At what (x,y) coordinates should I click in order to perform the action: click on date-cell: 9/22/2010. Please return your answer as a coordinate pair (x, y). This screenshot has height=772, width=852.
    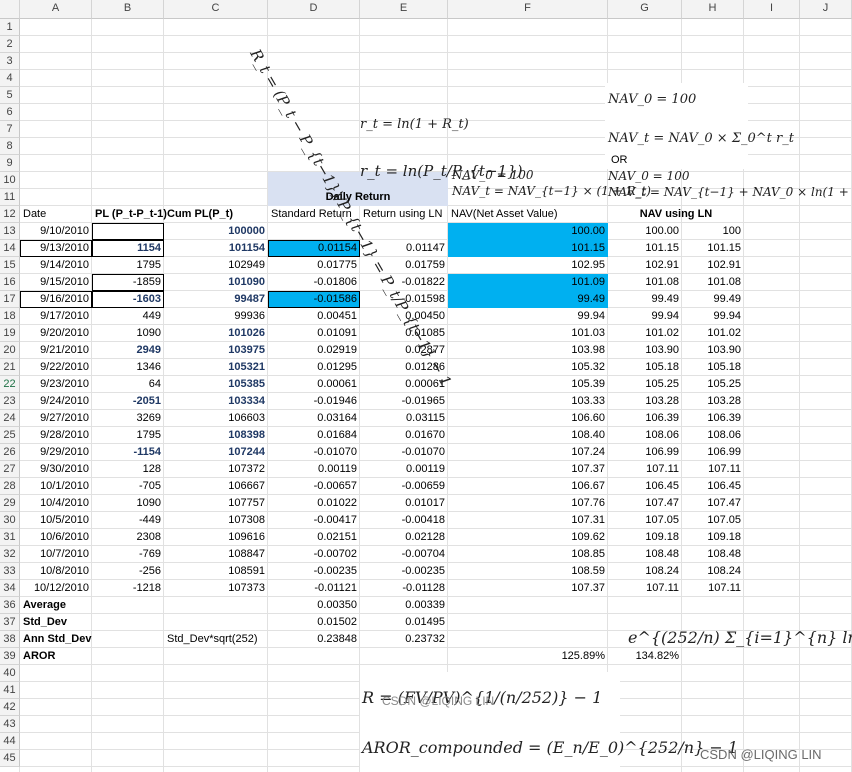
    Looking at the image, I should click on (56, 367).